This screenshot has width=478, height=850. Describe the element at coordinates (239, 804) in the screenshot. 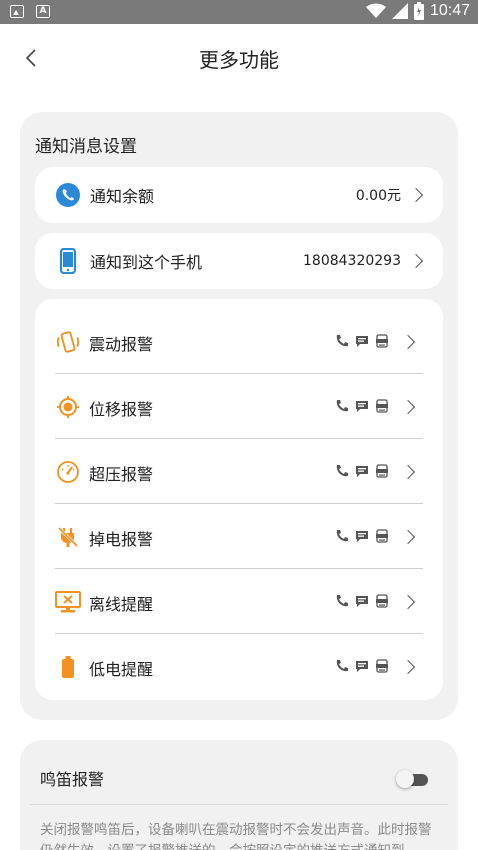

I see `divider` at that location.